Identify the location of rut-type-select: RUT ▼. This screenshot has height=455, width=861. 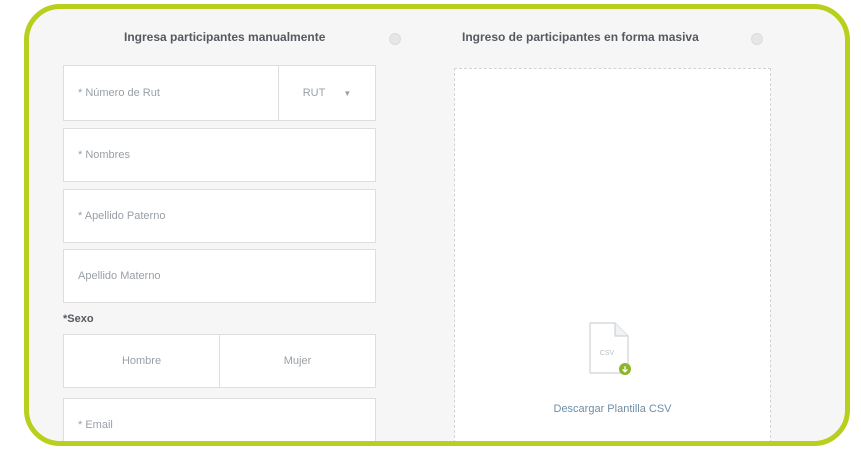
(326, 93).